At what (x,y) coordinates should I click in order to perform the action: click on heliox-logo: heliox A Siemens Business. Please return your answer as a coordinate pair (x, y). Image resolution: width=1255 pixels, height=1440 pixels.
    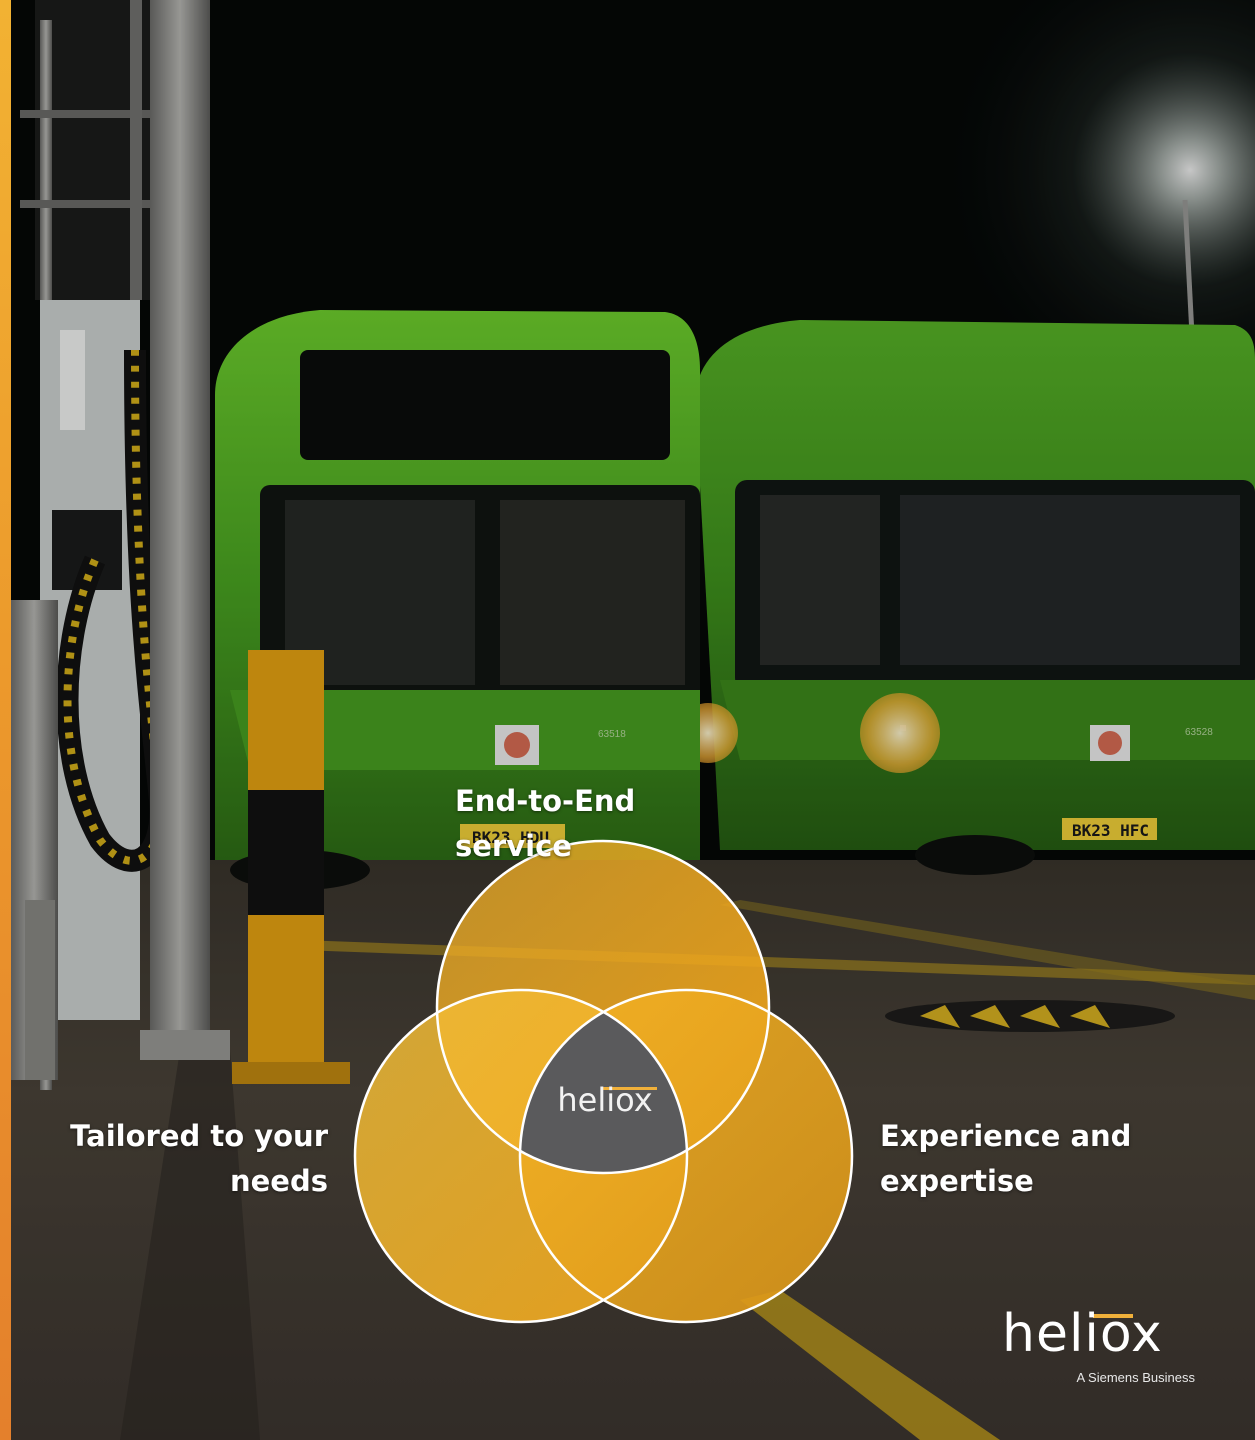
    Looking at the image, I should click on (1095, 1350).